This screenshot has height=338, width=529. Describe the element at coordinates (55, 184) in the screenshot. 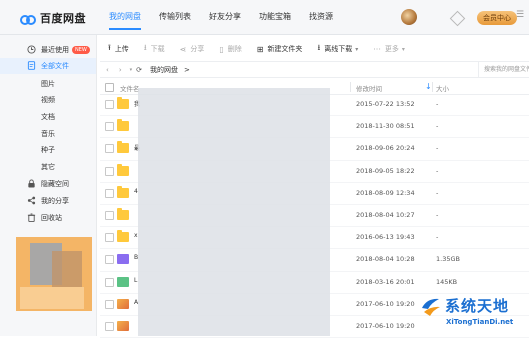

I see `sidebar-item-label: 隐藏空间` at that location.